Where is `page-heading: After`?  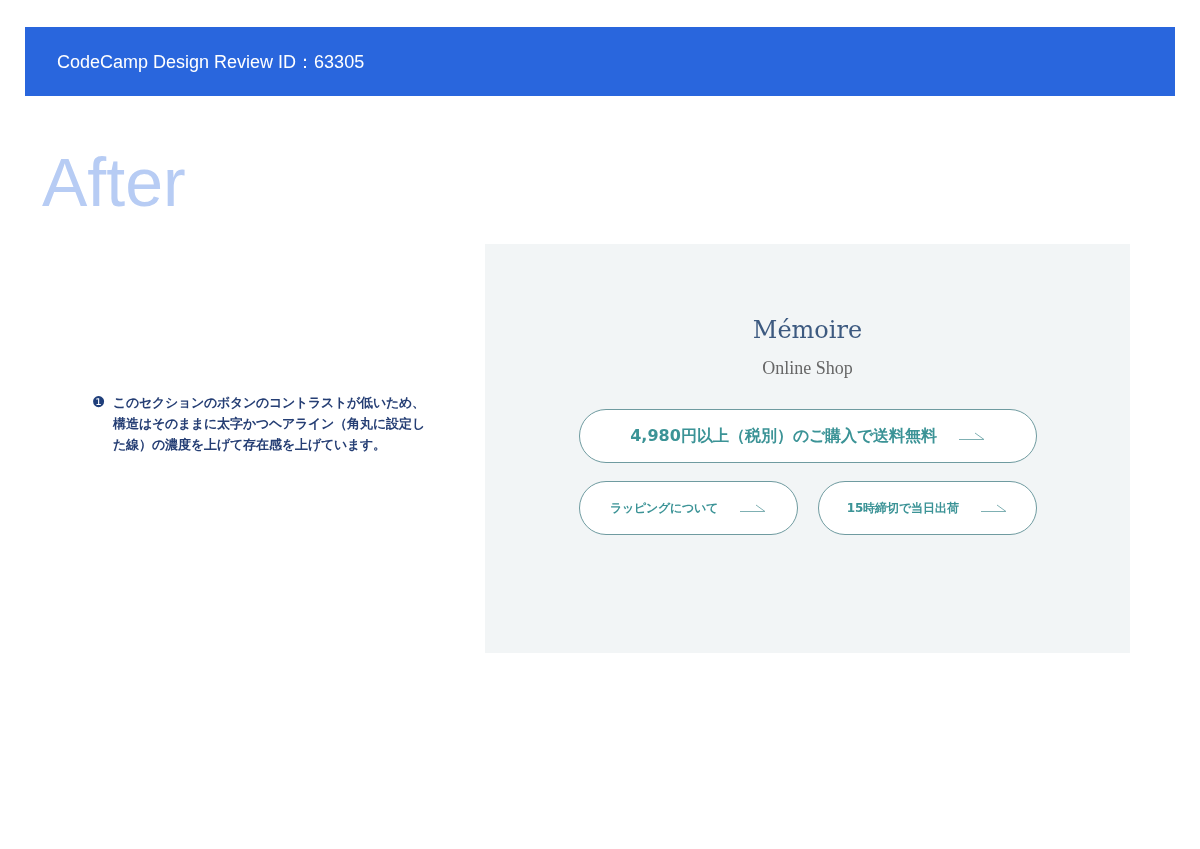
page-heading: After is located at coordinates (114, 185).